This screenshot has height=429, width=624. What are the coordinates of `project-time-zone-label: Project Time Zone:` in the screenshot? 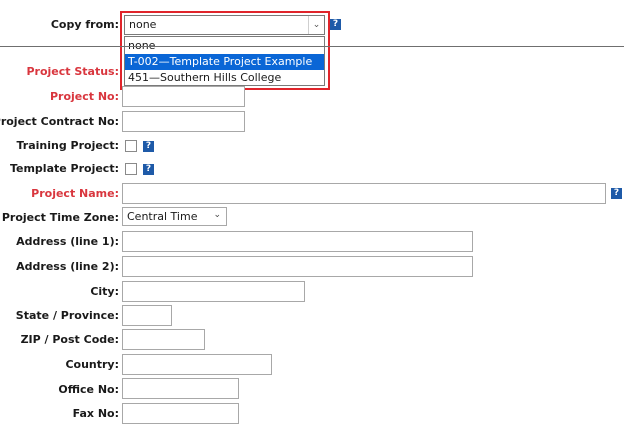 It's located at (60, 217).